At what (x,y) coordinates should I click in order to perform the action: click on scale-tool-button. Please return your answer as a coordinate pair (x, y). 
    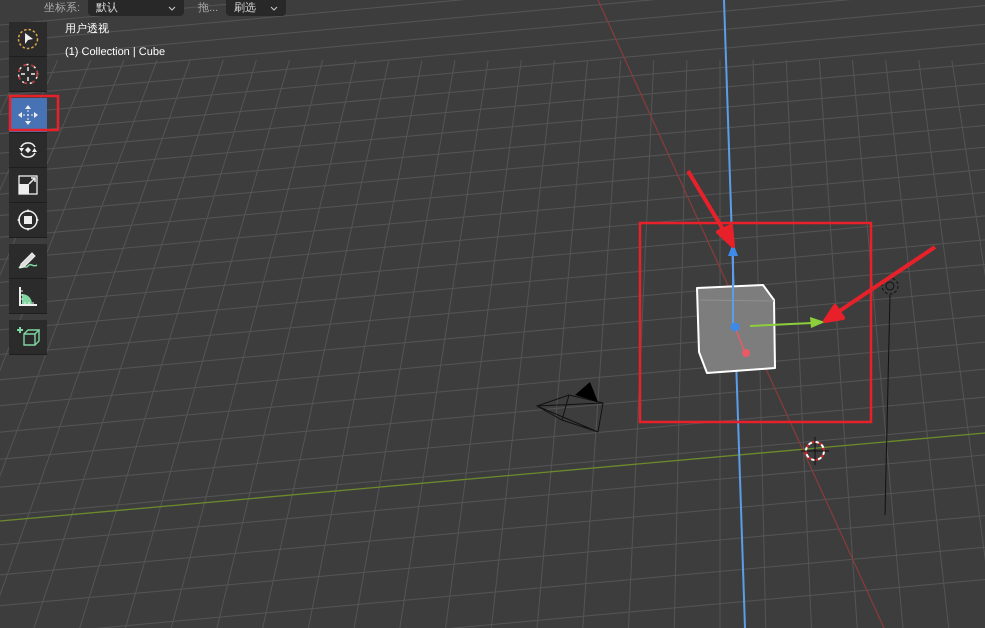
    Looking at the image, I should click on (28, 185).